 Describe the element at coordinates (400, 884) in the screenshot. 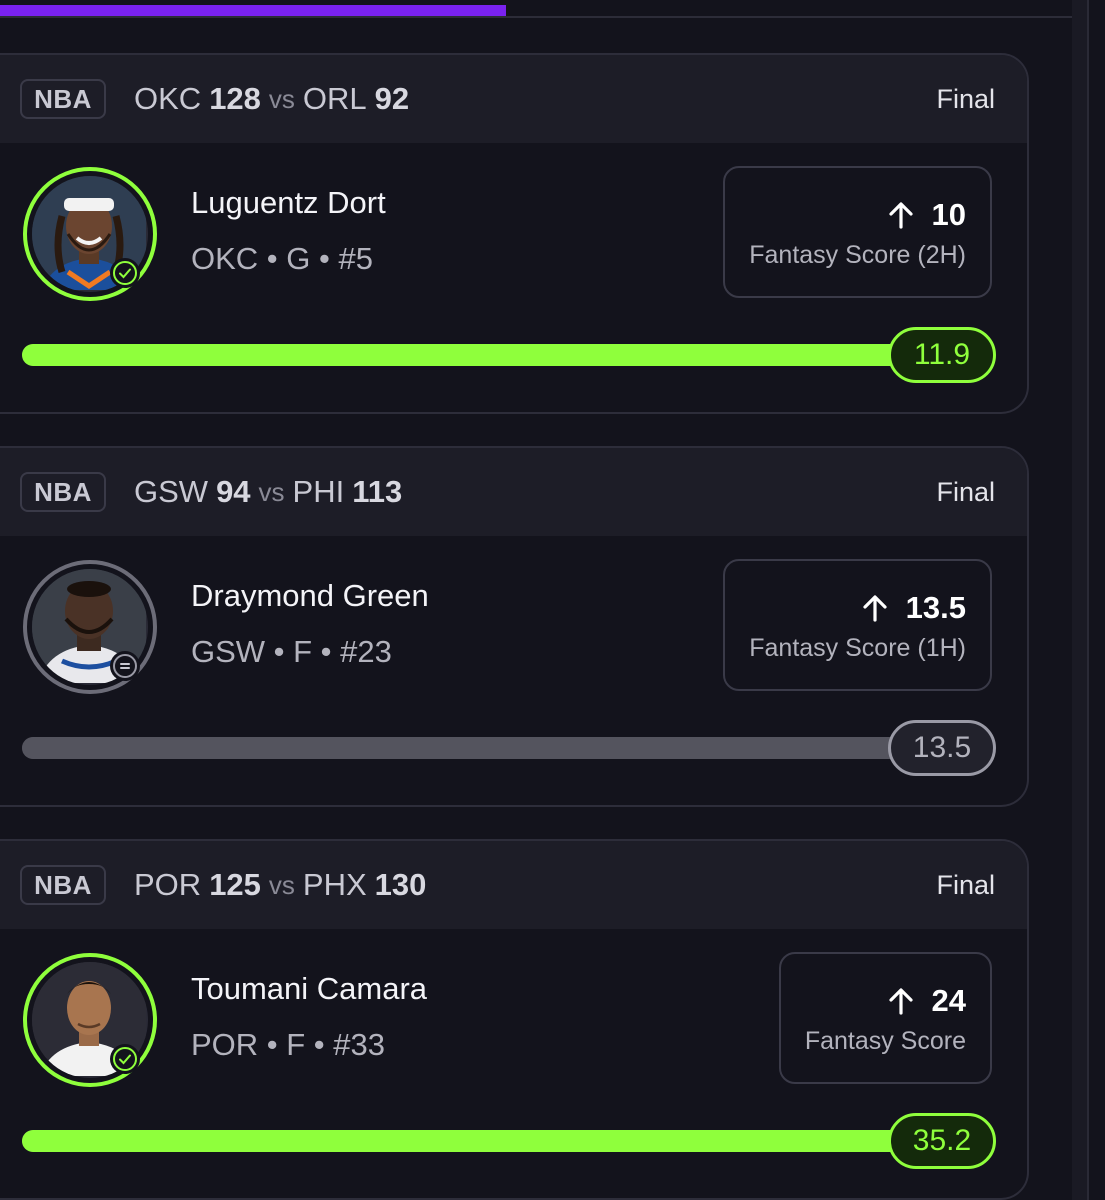

I see `home-score: 130` at that location.